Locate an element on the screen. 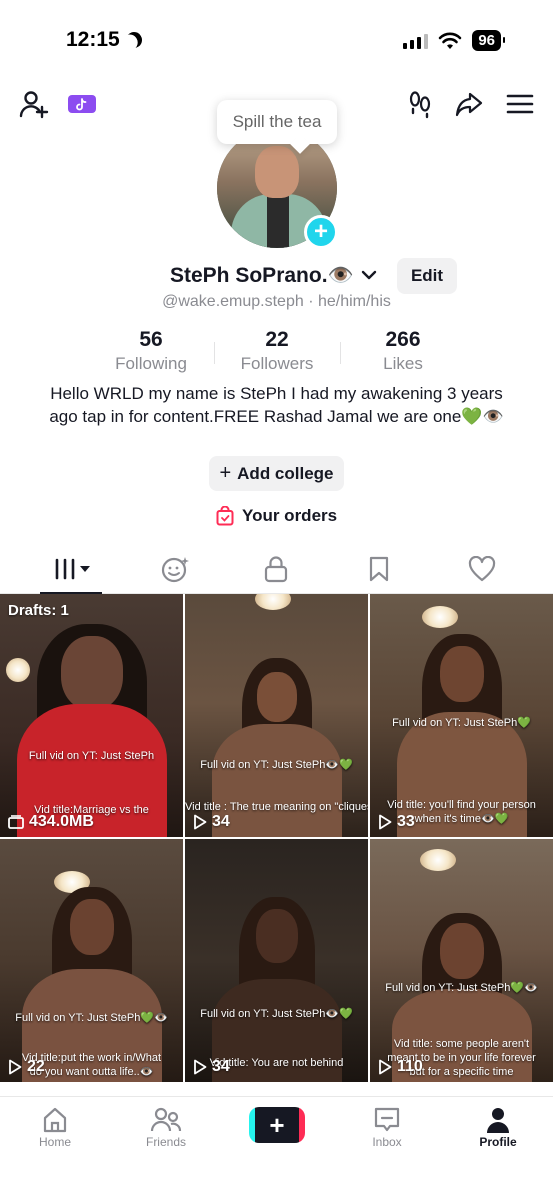 Image resolution: width=553 pixels, height=1200 pixels. nav-home: Home is located at coordinates (55, 1127).